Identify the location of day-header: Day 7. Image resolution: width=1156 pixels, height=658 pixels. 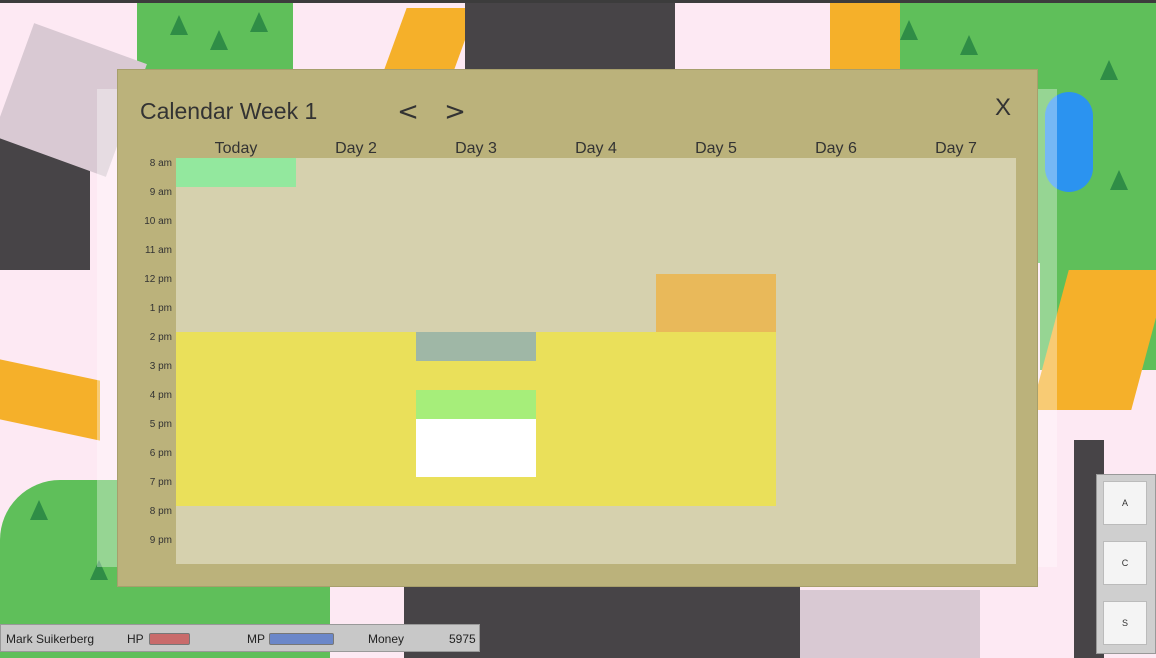
(956, 148).